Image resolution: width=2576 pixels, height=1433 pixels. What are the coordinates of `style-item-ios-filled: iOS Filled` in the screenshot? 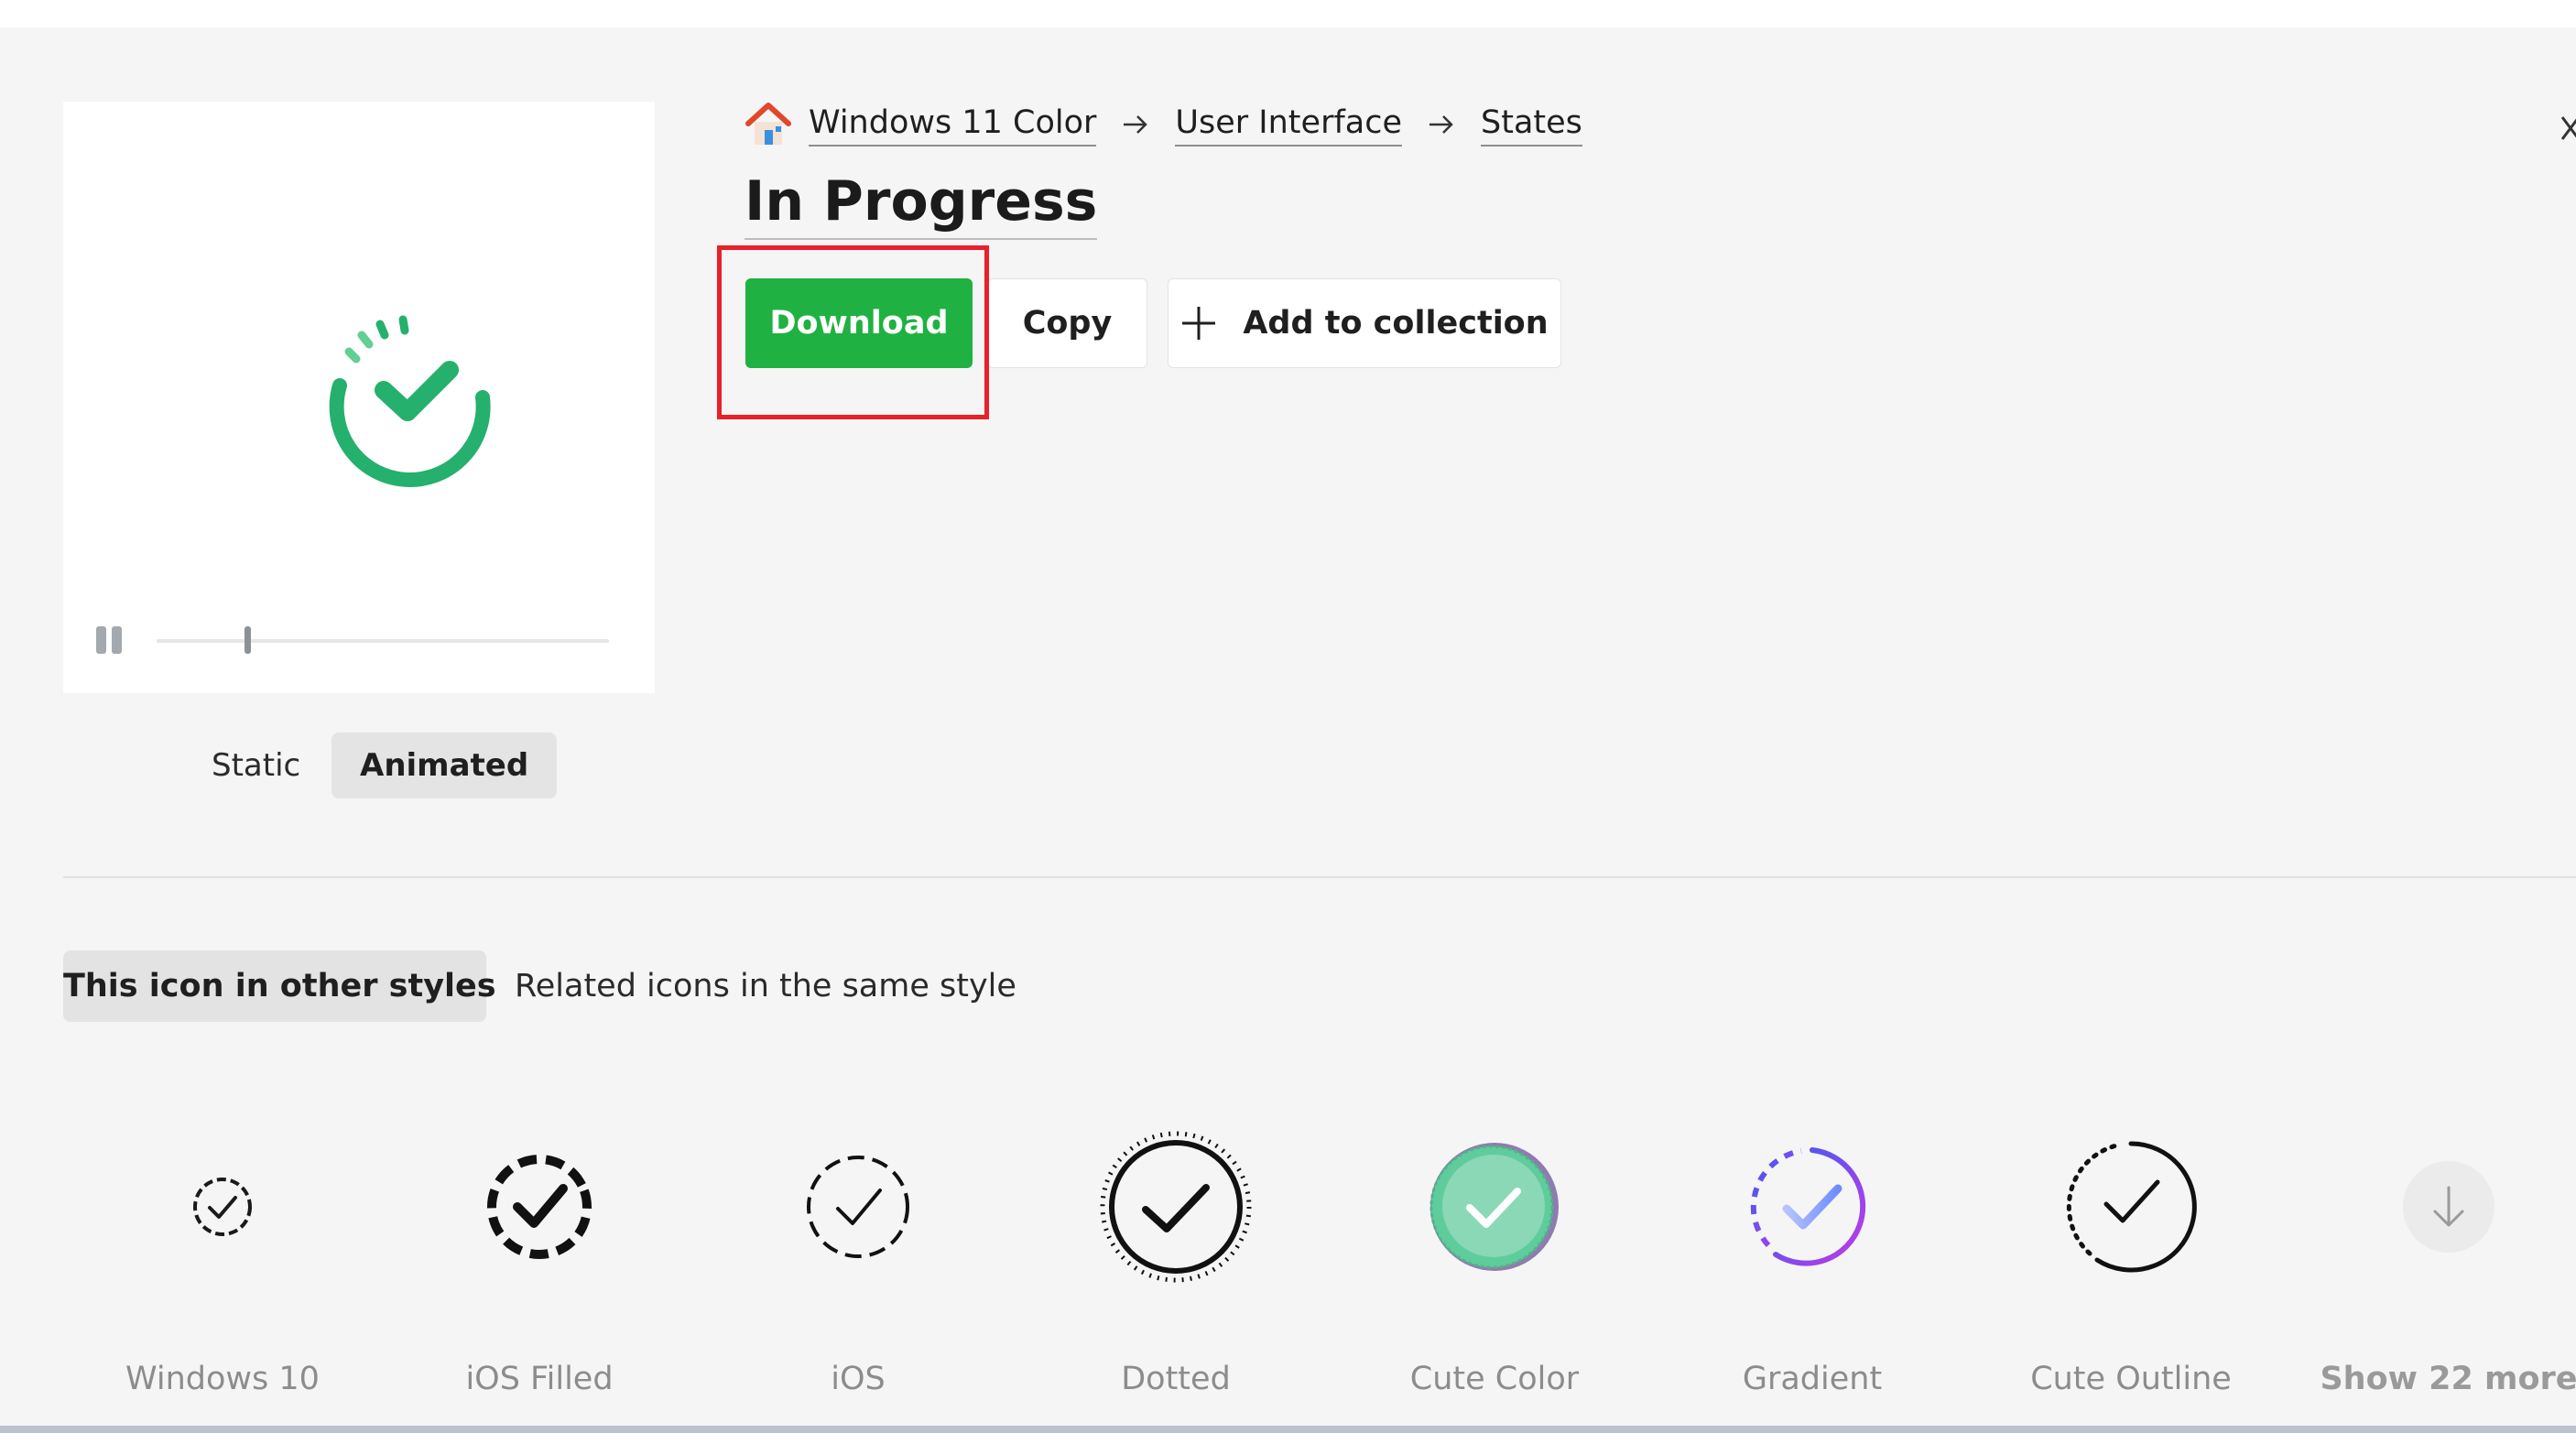 It's located at (539, 1256).